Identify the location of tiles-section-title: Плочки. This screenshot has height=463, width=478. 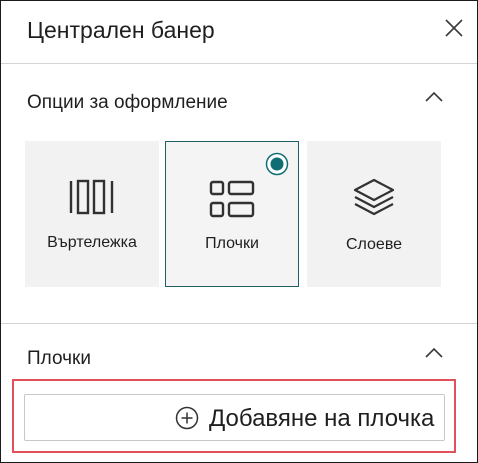
(59, 358).